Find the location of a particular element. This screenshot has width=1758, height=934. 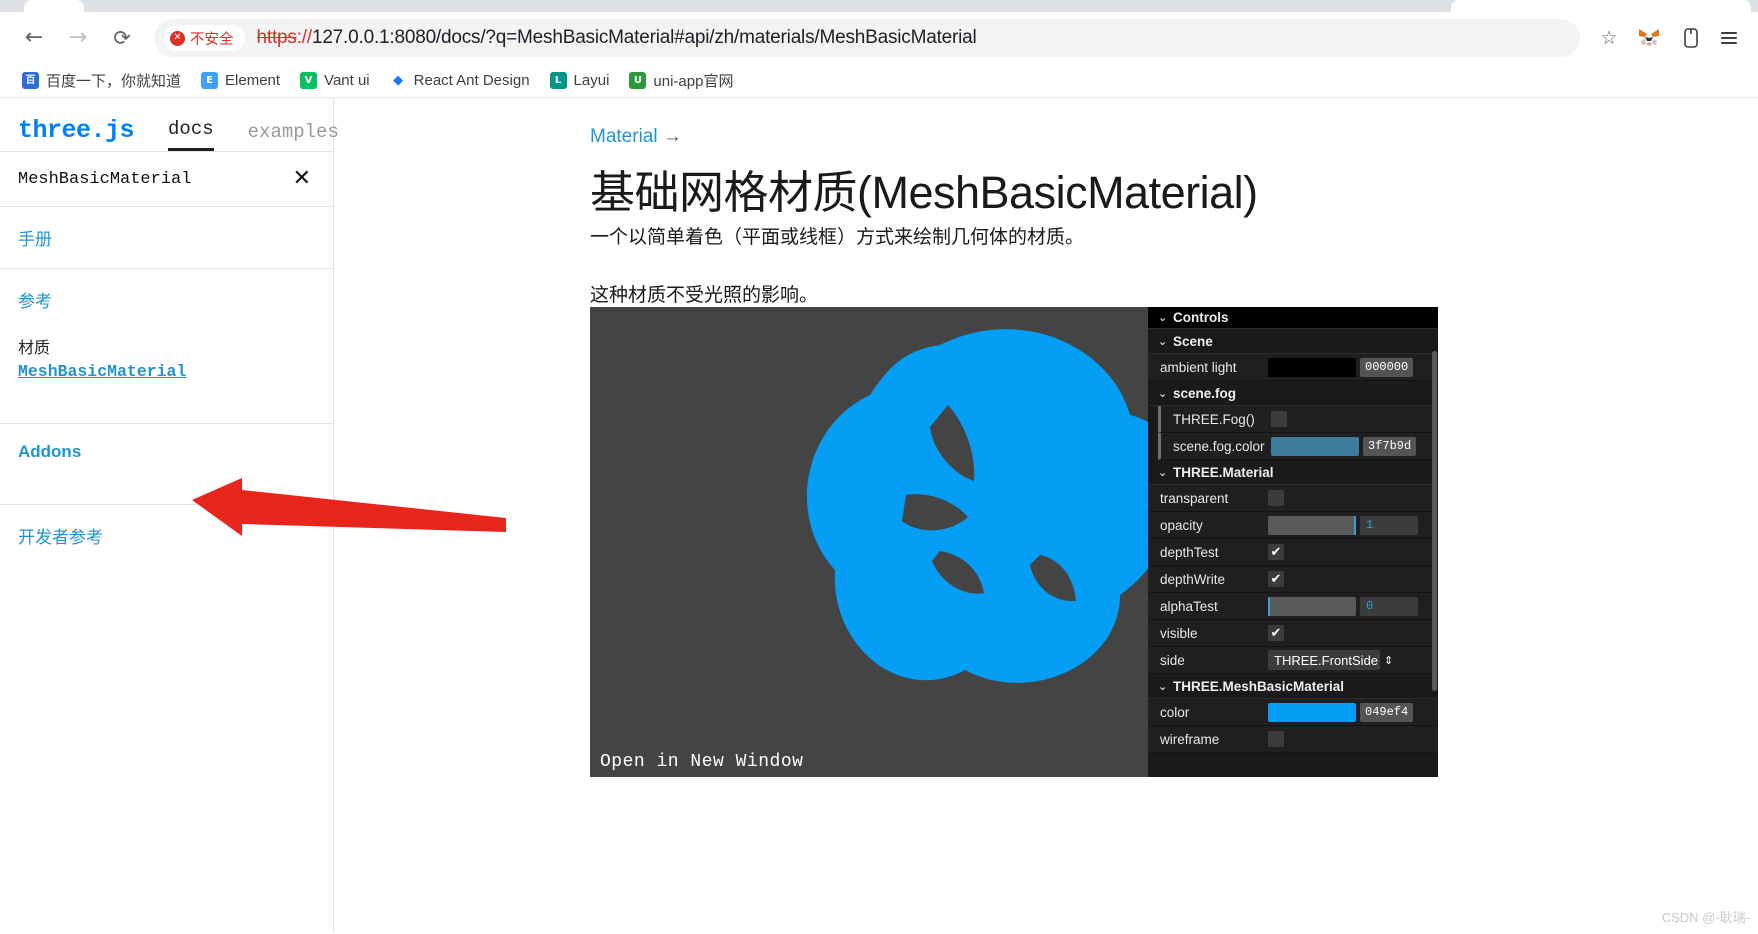

bookmark-item: E Element is located at coordinates (240, 80).